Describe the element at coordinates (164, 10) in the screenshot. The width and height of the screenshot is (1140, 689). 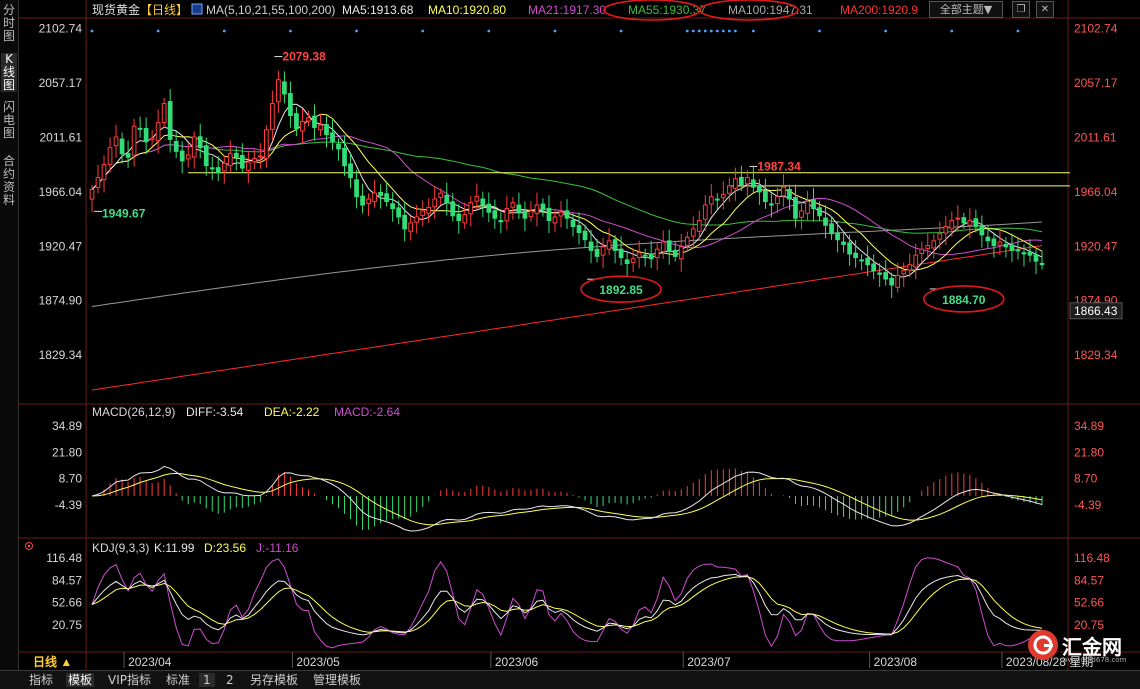
I see `chart-period: 【日线】` at that location.